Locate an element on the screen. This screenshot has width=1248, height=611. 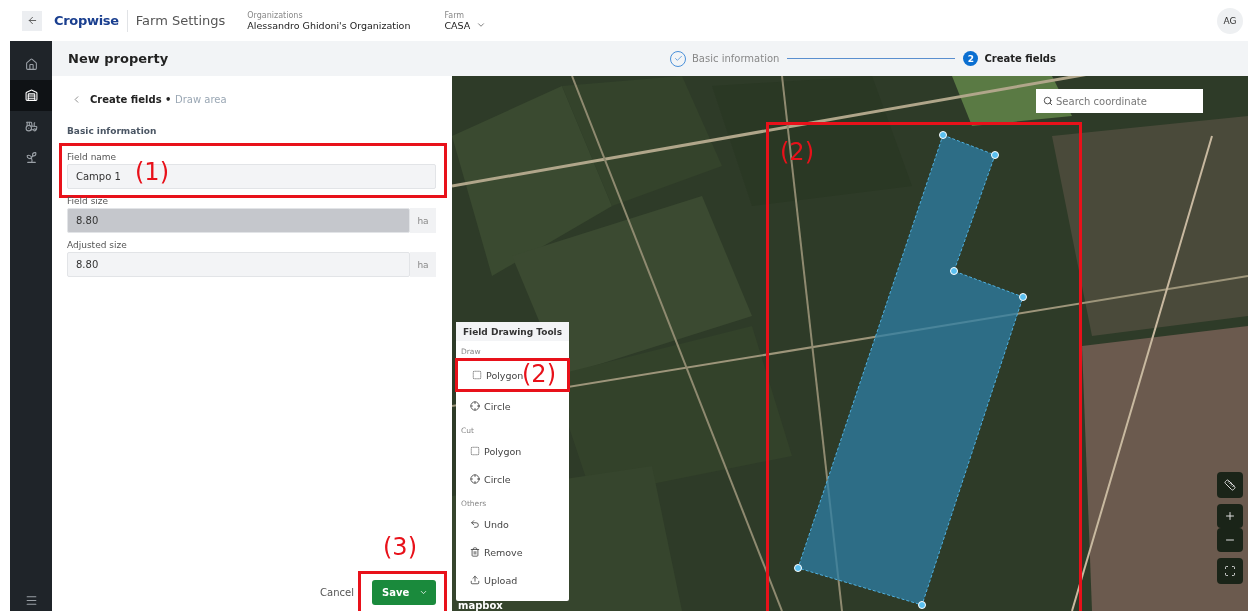
nav-rail-item is located at coordinates (31, 95).